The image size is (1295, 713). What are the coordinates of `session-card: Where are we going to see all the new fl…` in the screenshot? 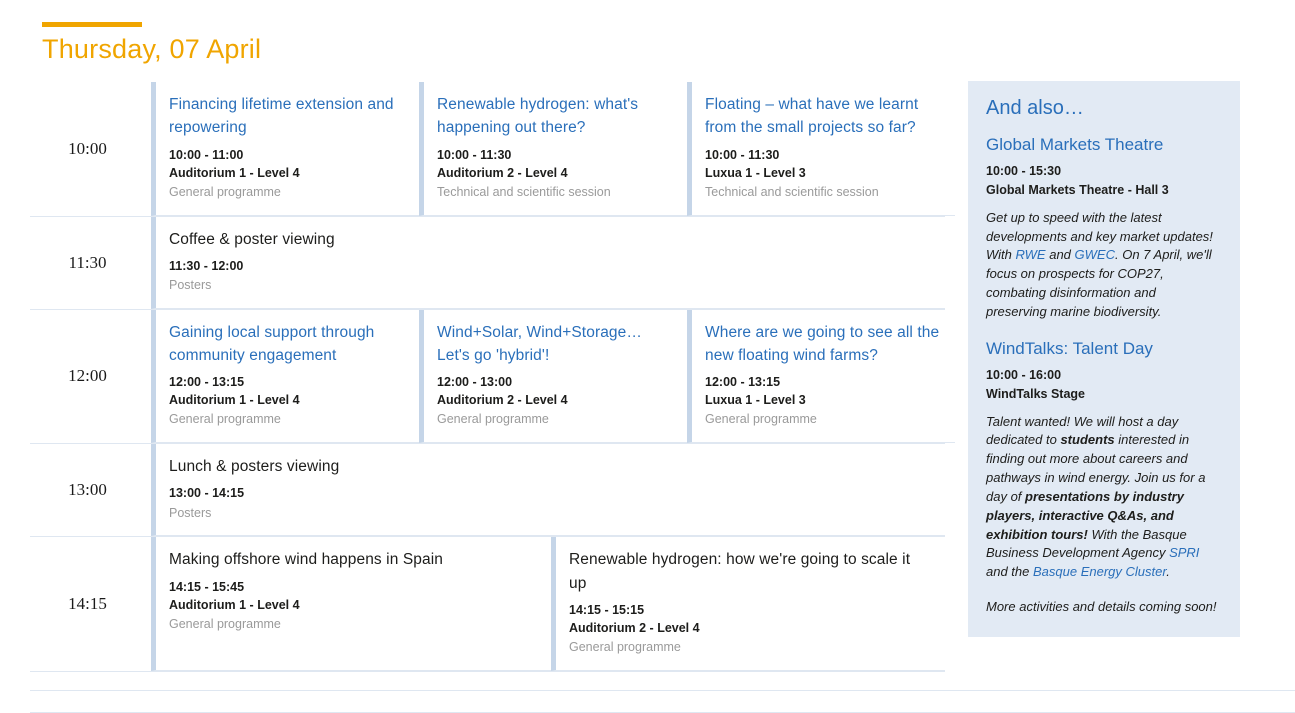 It's located at (821, 376).